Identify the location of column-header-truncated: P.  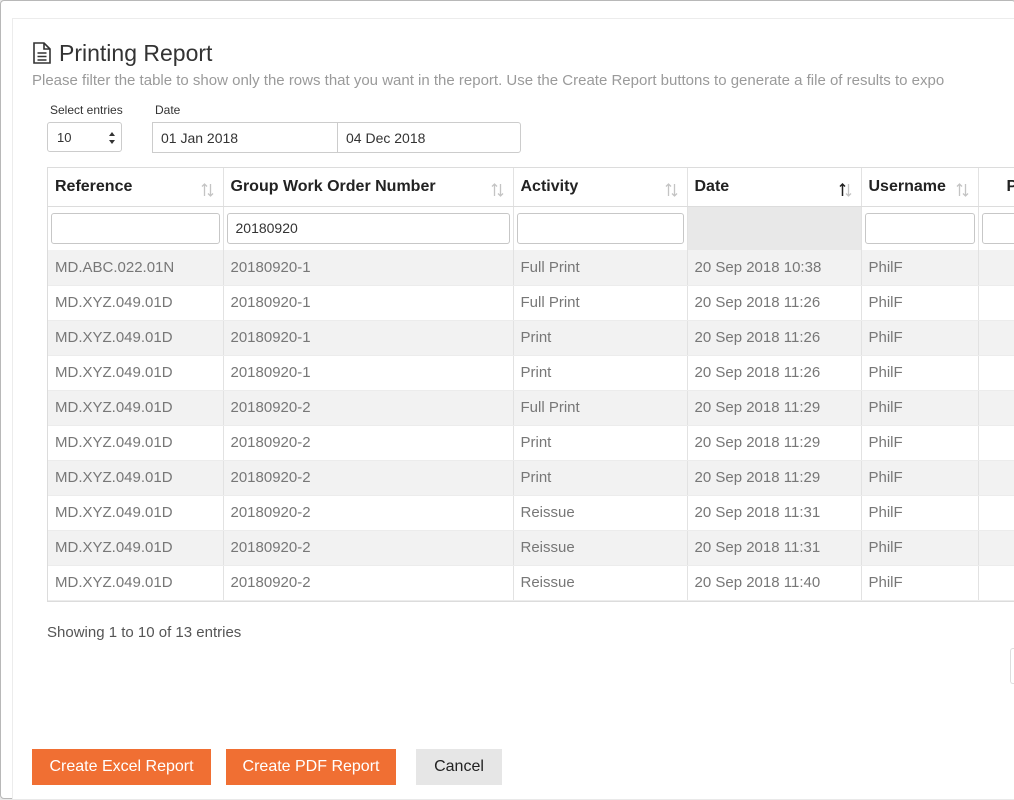
(996, 187).